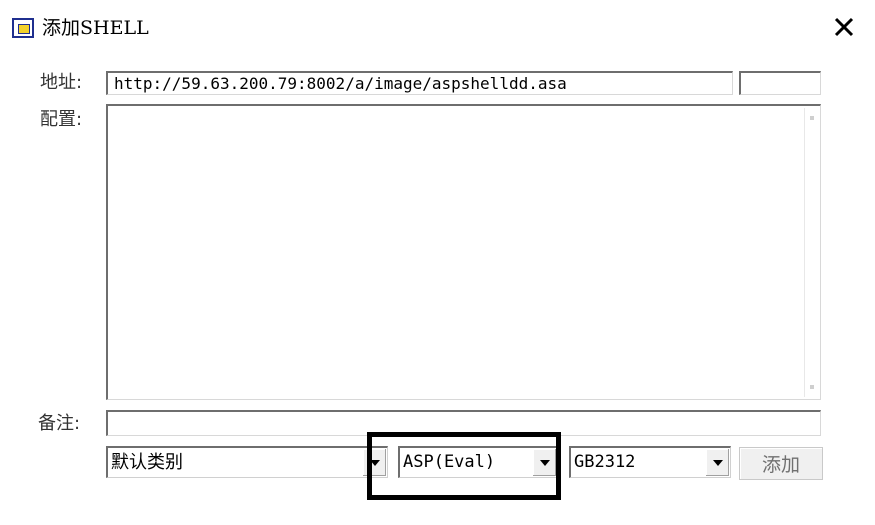  I want to click on encoding-dropdown-button, so click(717, 462).